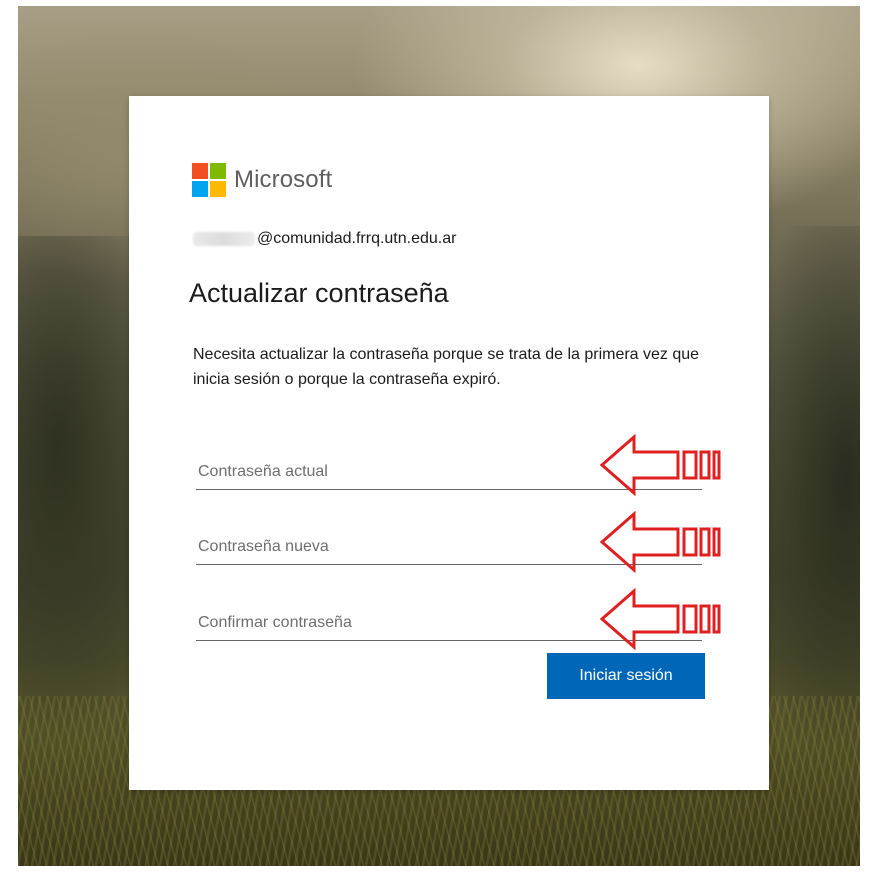 This screenshot has height=872, width=876. What do you see at coordinates (224, 239) in the screenshot?
I see `redacted-username` at bounding box center [224, 239].